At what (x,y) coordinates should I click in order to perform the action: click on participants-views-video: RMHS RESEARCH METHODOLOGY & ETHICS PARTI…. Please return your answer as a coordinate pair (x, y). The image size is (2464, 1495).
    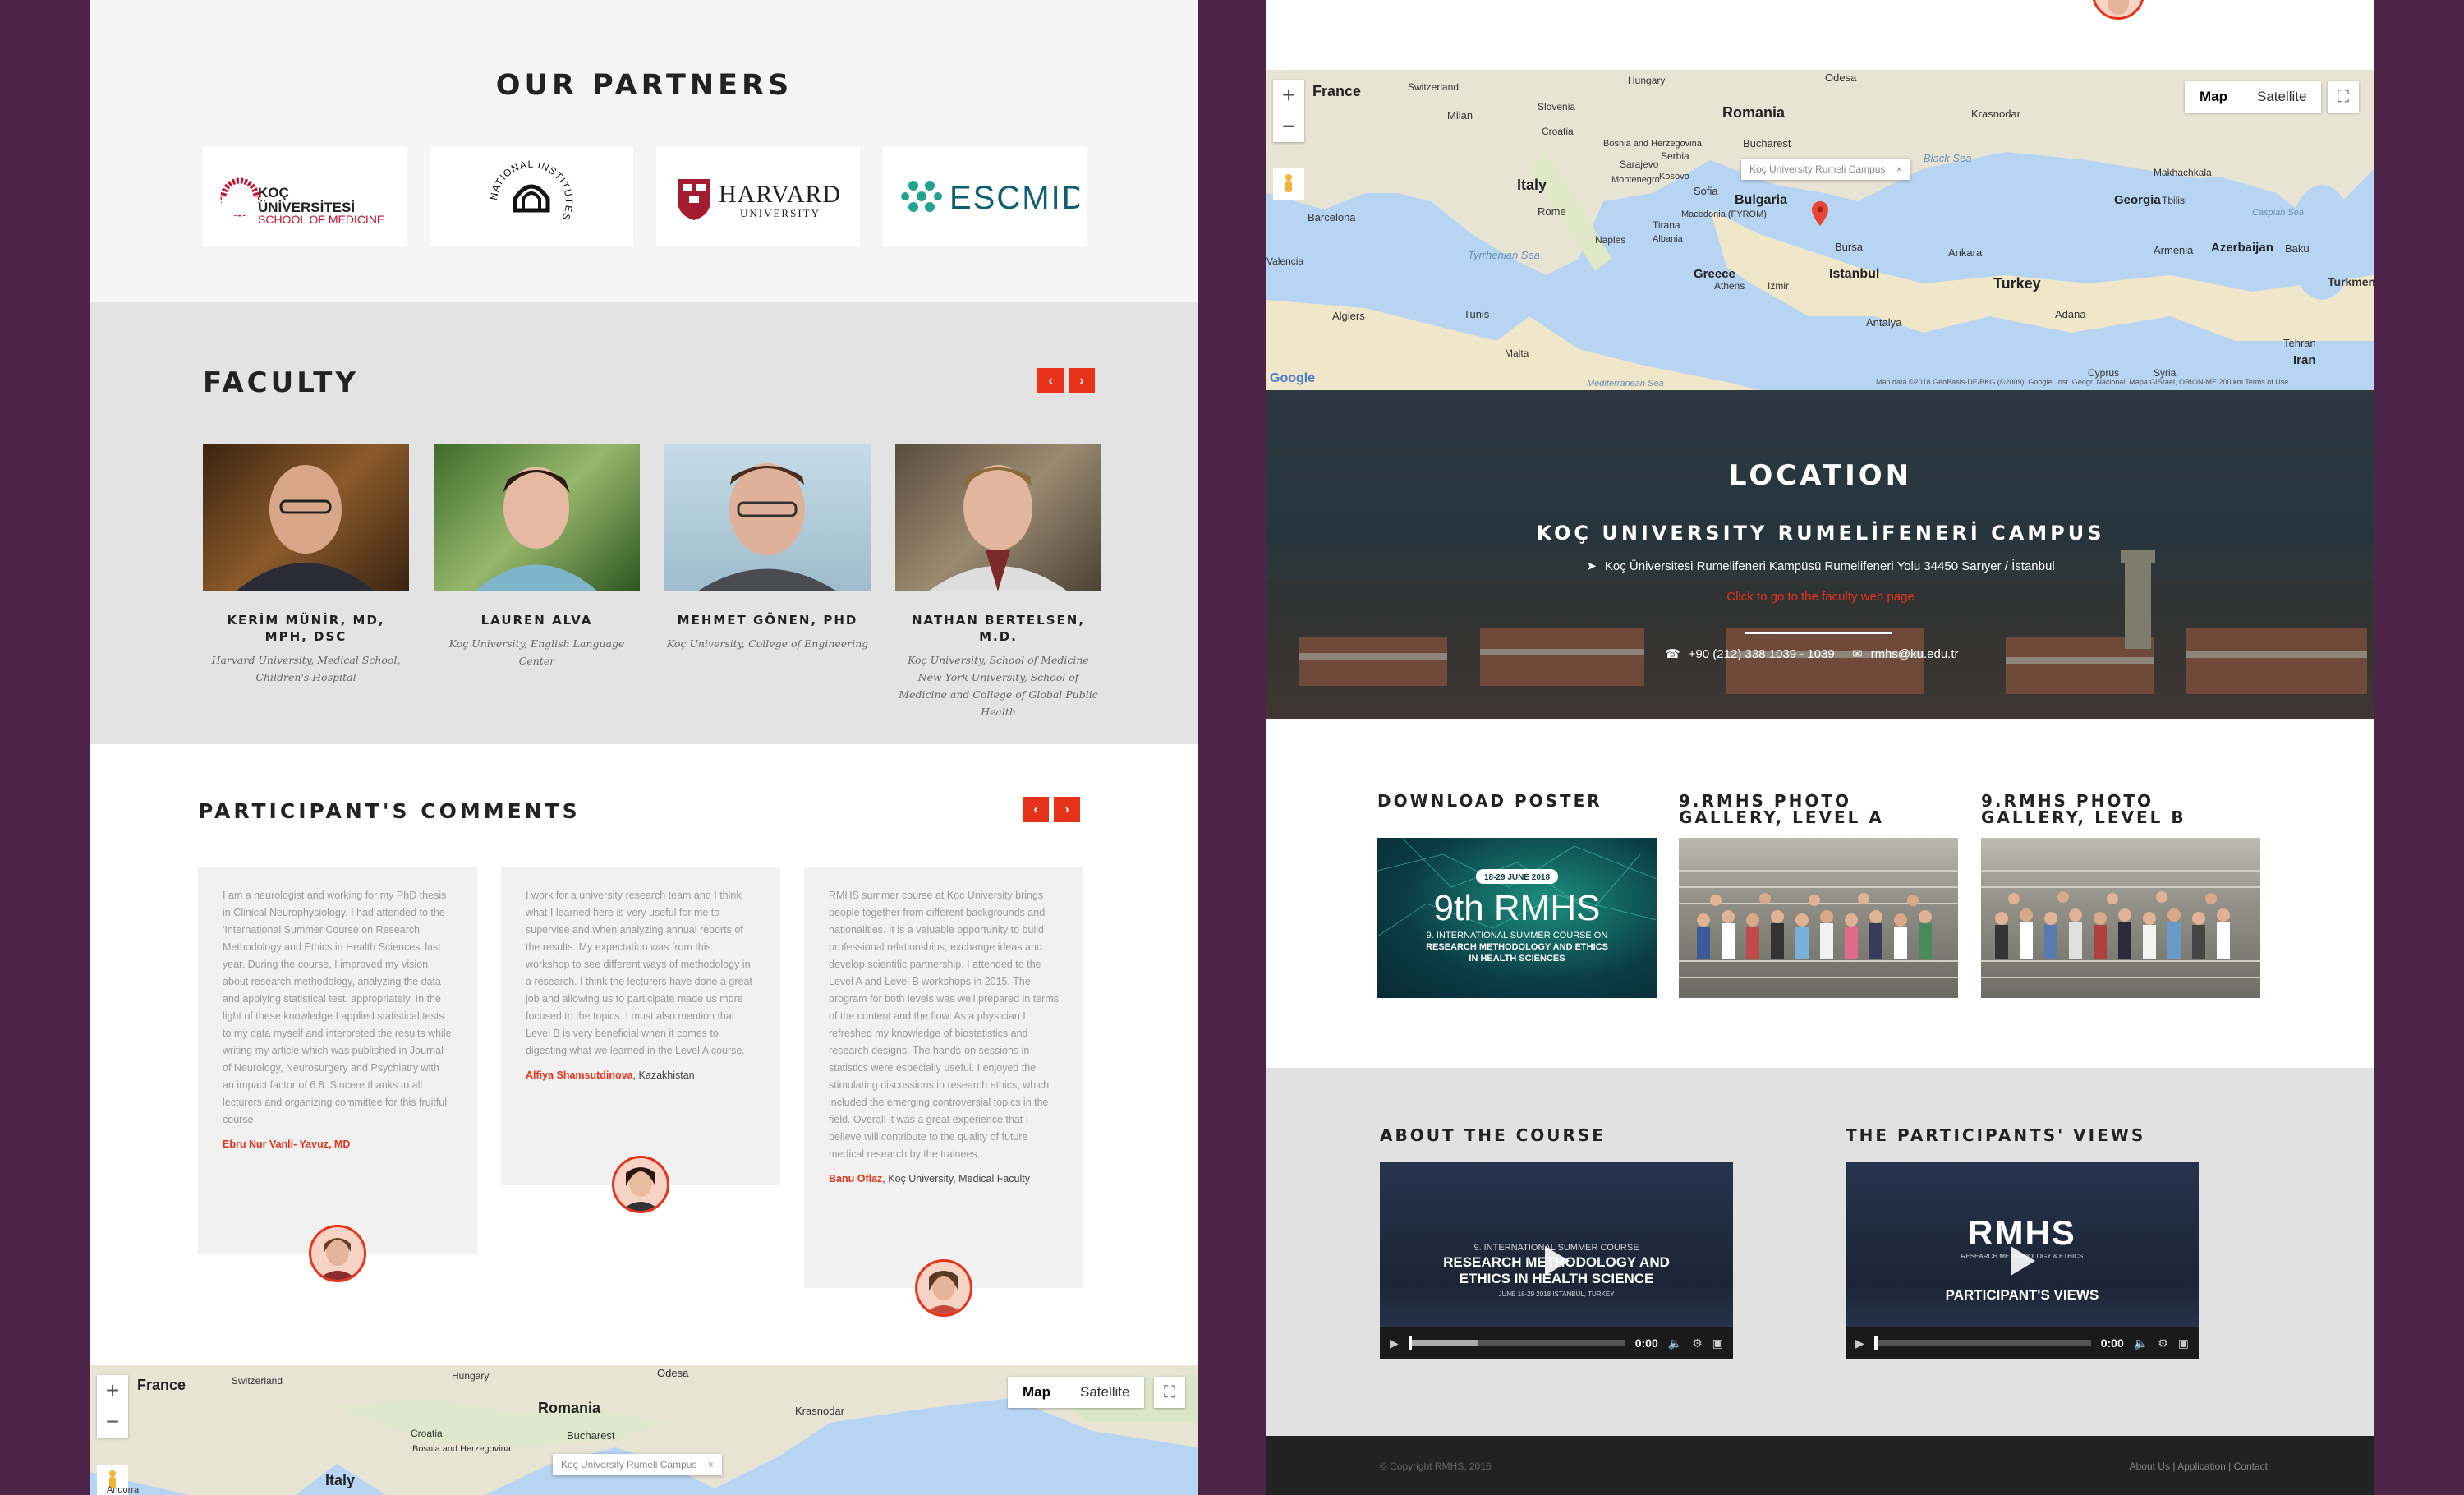
    Looking at the image, I should click on (2022, 1261).